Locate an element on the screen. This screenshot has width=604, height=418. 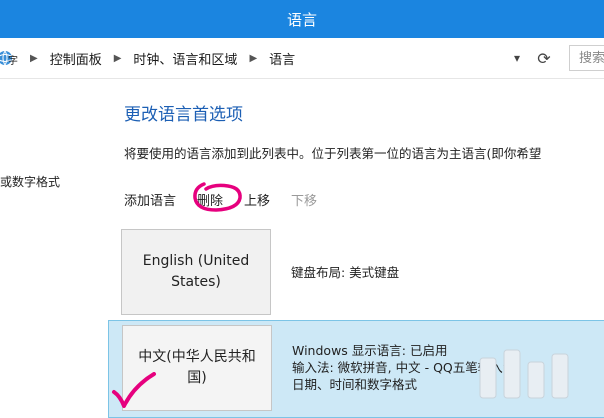
language-tile: English (United States) is located at coordinates (196, 272).